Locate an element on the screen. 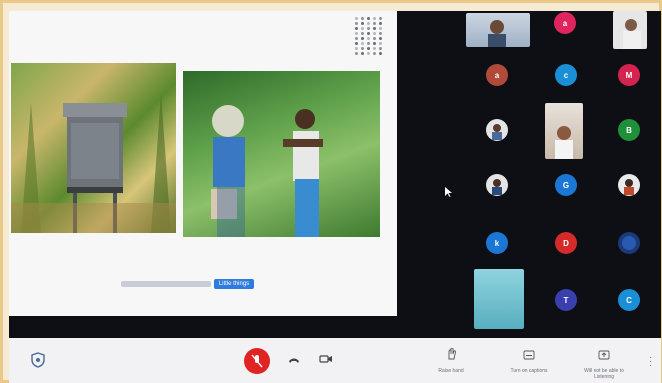 This screenshot has height=383, width=662. microphone-off-icon is located at coordinates (257, 361).